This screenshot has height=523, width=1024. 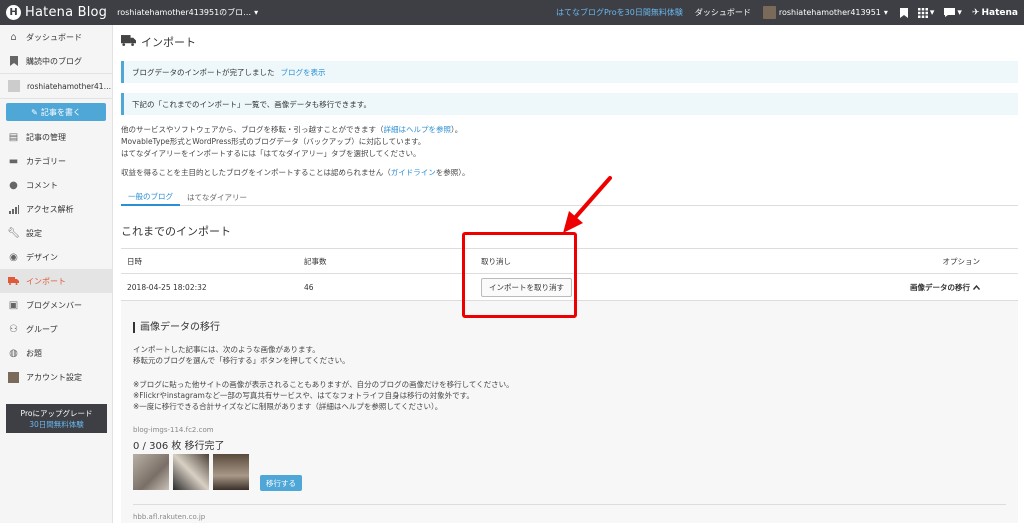 I want to click on blog-thumb-icon, so click(x=14, y=86).